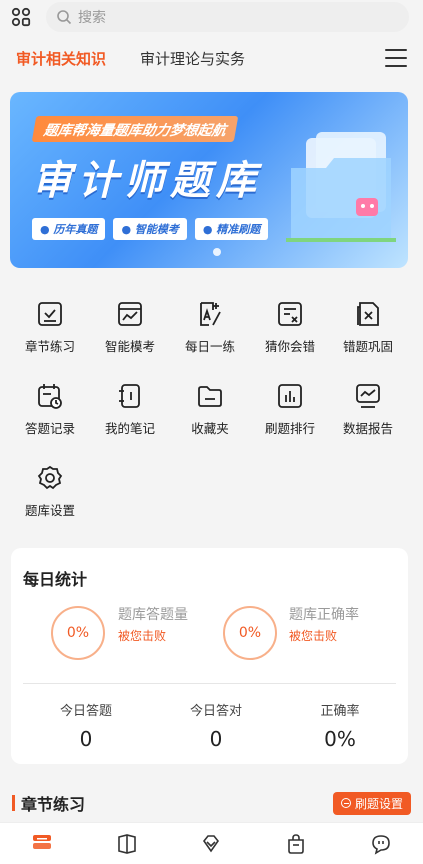 Image resolution: width=423 pixels, height=864 pixels. I want to click on a-plus-pen-icon, so click(210, 314).